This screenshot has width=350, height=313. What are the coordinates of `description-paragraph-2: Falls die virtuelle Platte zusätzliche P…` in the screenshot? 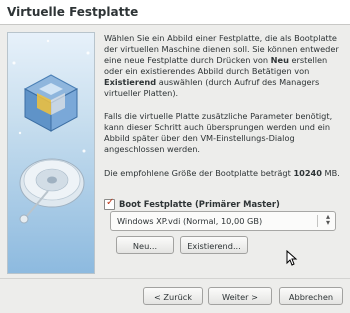 It's located at (218, 132).